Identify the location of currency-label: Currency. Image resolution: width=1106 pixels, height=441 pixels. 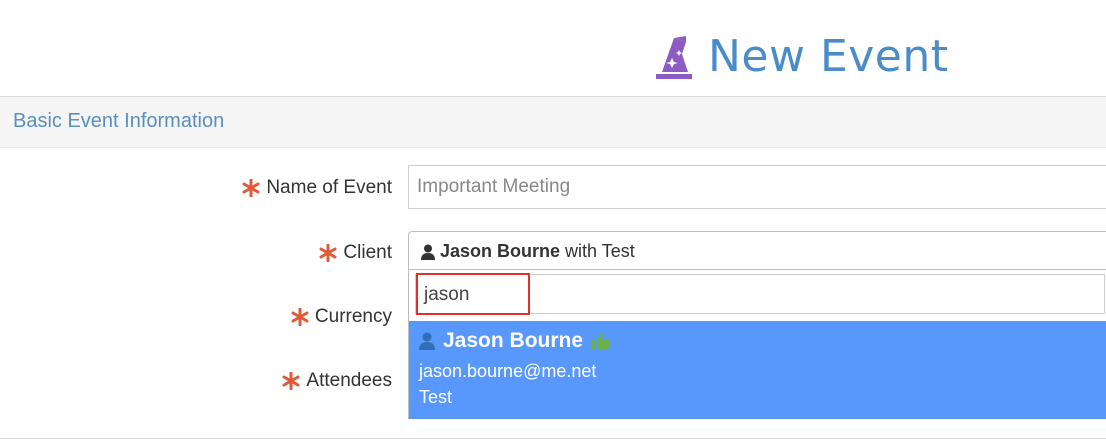
(341, 317).